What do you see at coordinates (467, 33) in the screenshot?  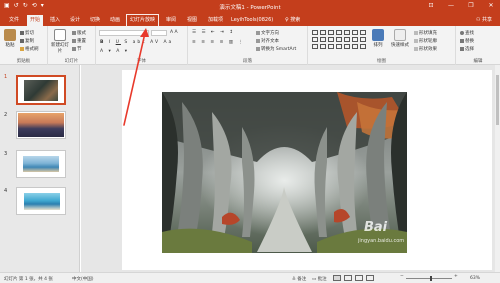 I see `find-button: 查找` at bounding box center [467, 33].